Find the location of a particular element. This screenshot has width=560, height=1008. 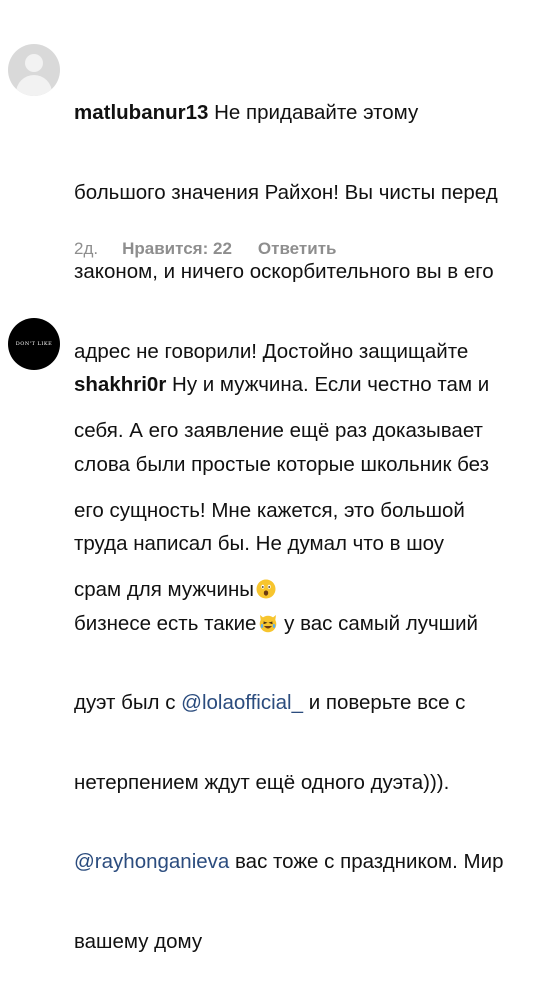

mention-link: @rayhonganieva is located at coordinates (151, 861).